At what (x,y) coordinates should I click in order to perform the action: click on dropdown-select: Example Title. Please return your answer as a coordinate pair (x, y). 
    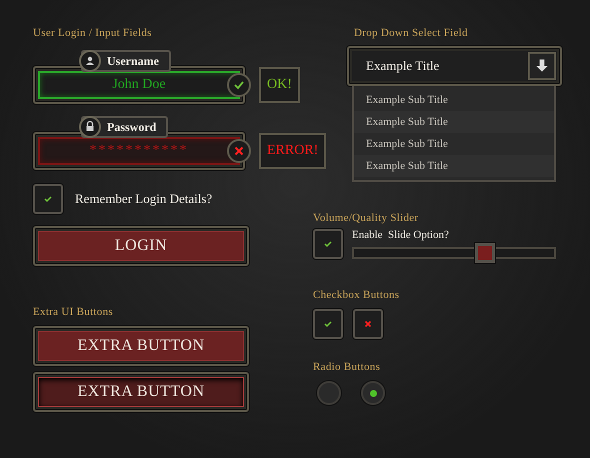
    Looking at the image, I should click on (454, 66).